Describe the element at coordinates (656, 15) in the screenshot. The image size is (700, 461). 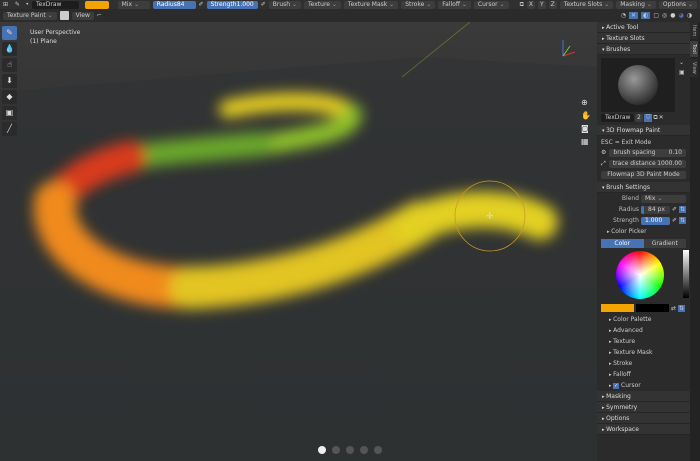
I see `xray-icon: ▢` at that location.